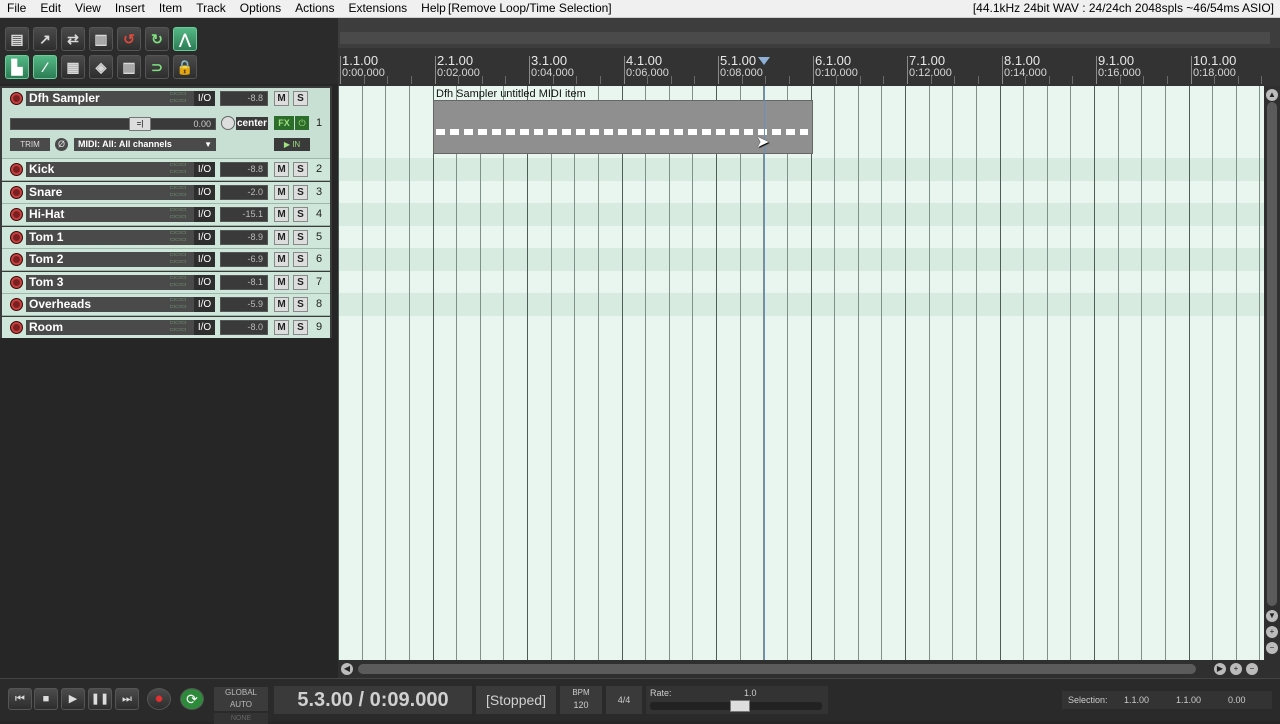  Describe the element at coordinates (805, 38) in the screenshot. I see `region-strip` at that location.